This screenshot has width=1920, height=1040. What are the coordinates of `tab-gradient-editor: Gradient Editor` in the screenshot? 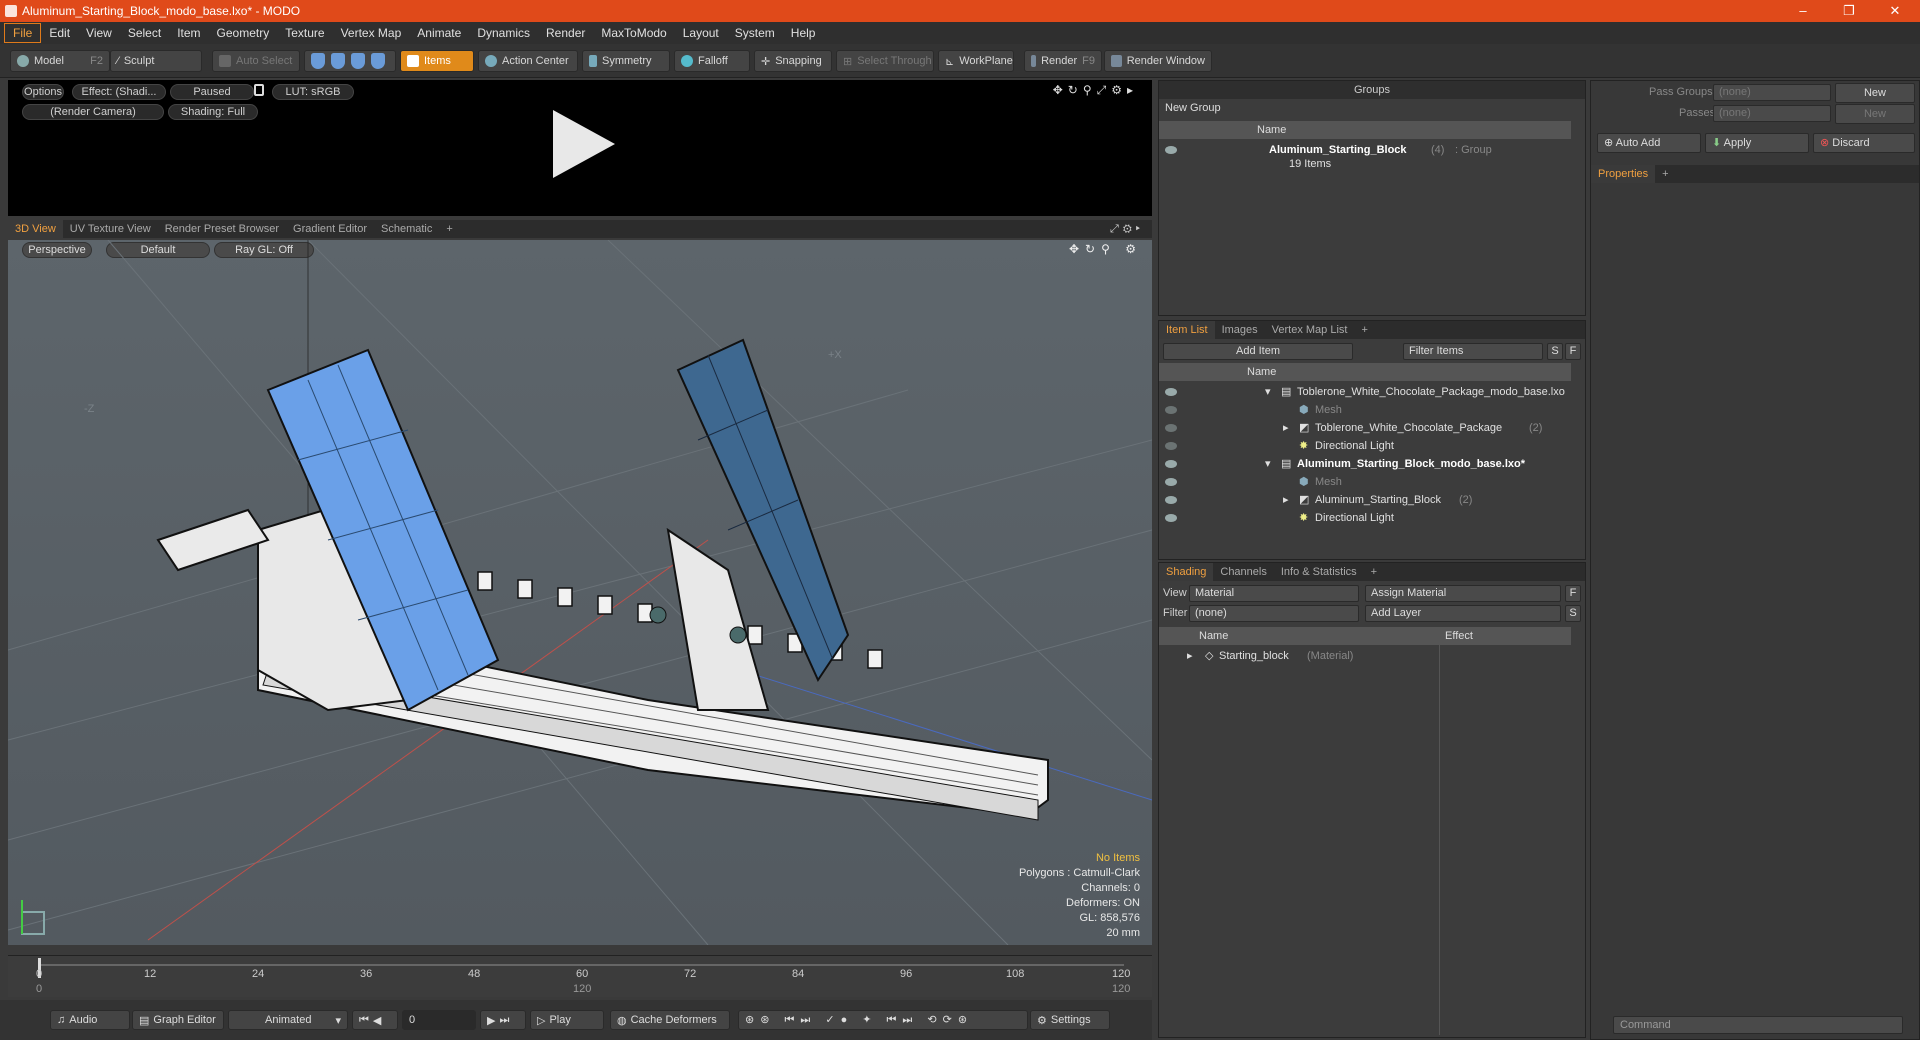 It's located at (330, 229).